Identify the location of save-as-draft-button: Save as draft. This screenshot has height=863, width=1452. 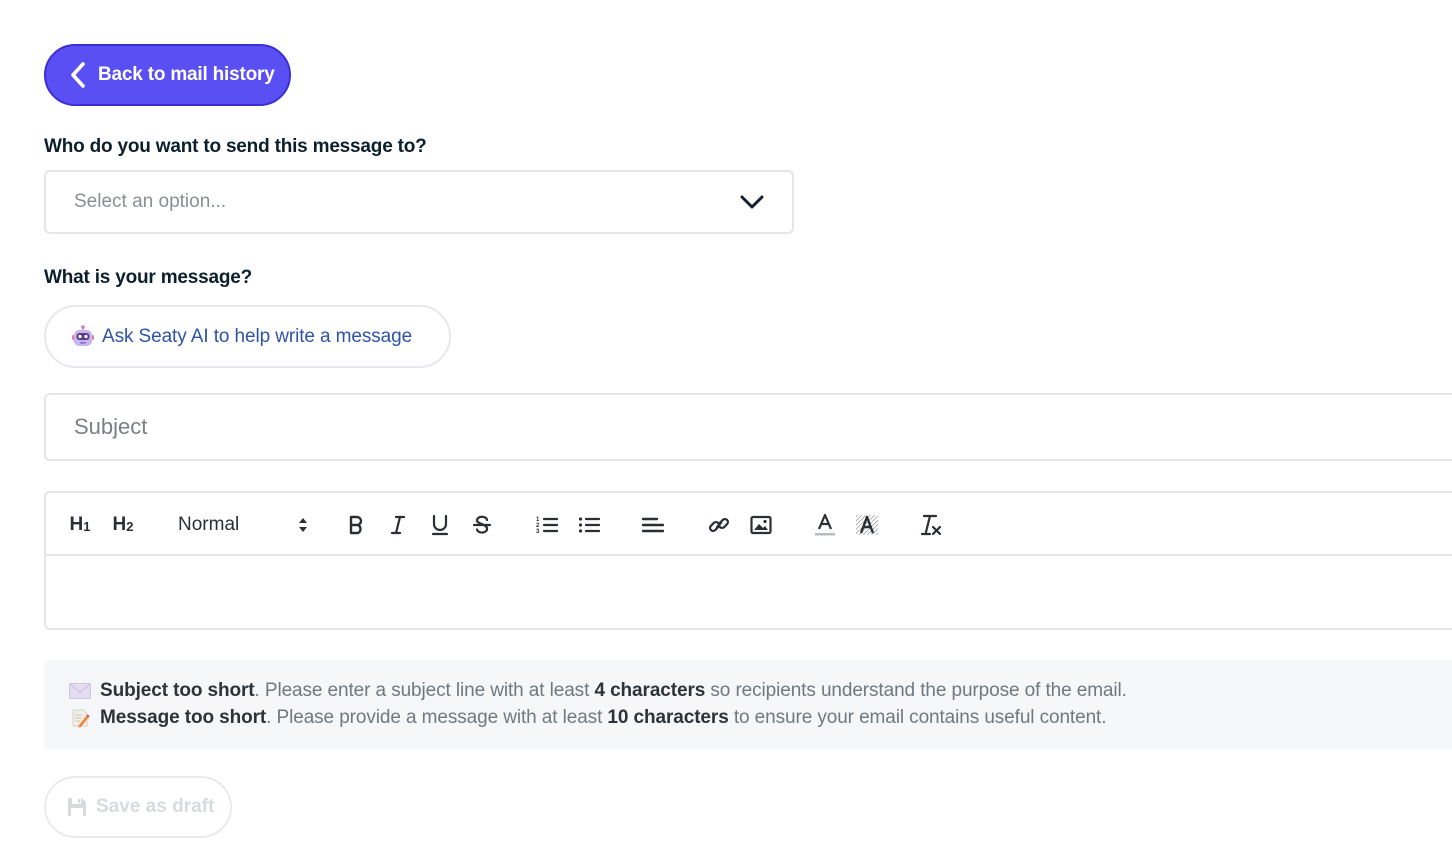
(138, 807).